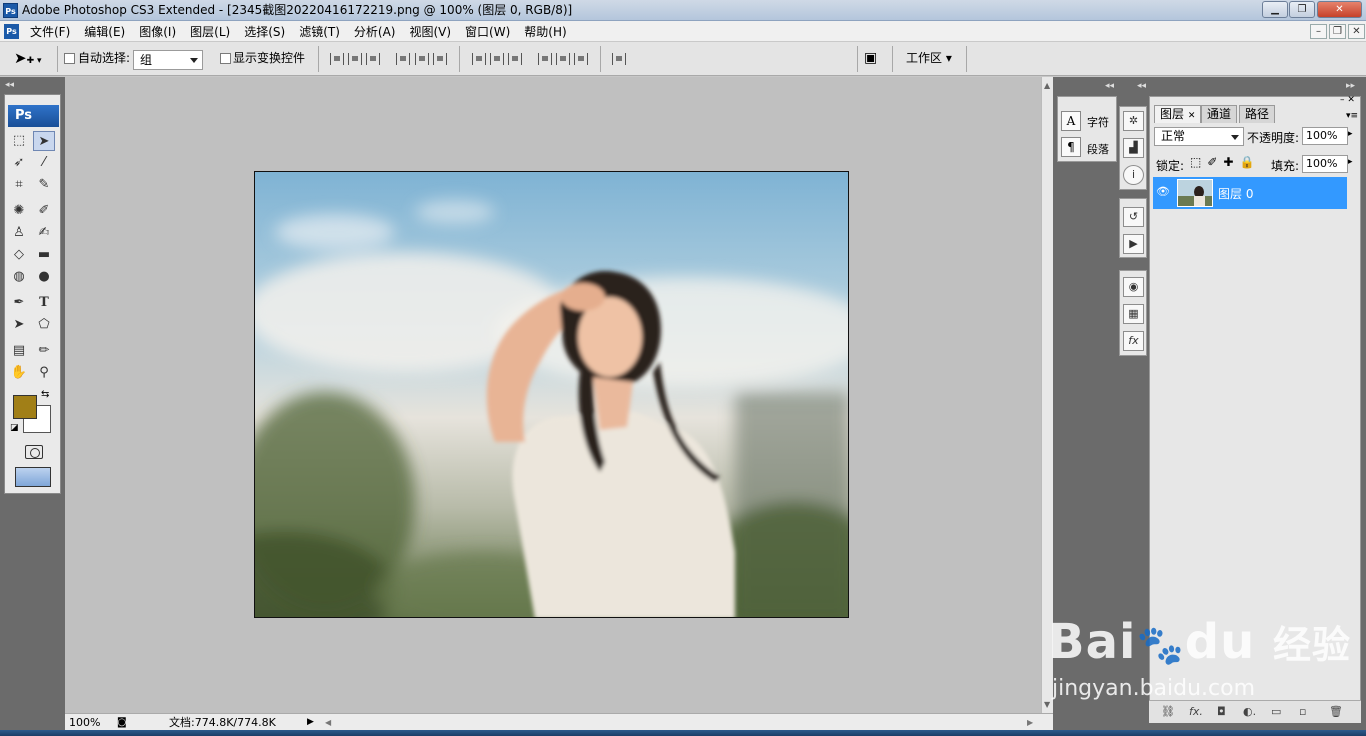 Image resolution: width=1366 pixels, height=736 pixels. I want to click on move-tool-icon: ➤, so click(44, 141).